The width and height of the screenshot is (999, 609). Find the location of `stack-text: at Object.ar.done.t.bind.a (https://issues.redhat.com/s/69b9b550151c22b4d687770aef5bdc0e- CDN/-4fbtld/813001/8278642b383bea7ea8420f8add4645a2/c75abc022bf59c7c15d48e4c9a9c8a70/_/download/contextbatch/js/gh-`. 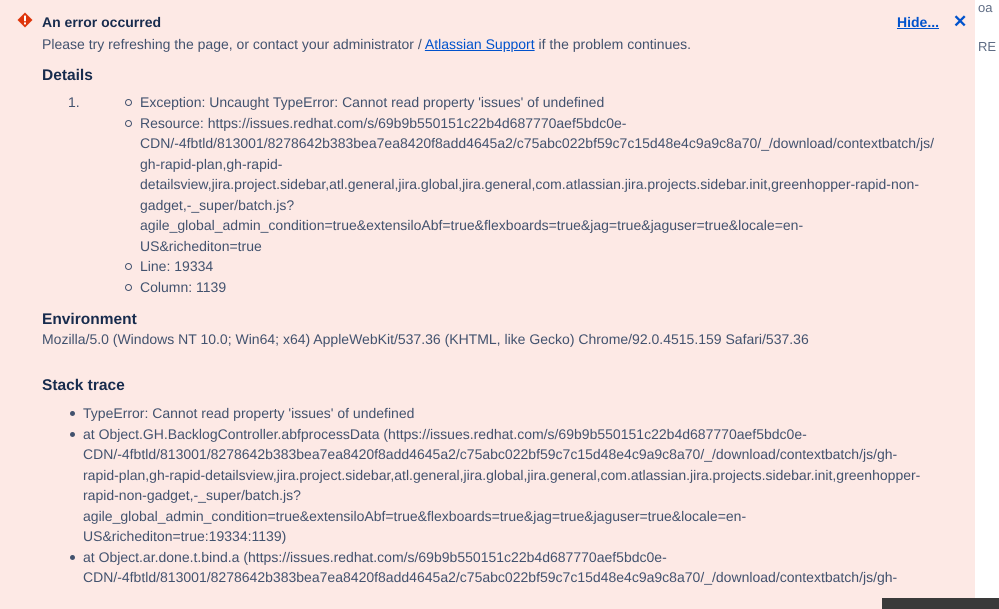

stack-text: at Object.ar.done.t.bind.a (https://issues.redhat.com/s/69b9b550151c22b4d687770aef5bdc0e- CDN/-4fbtld/813001/8278642b383bea7ea8420f8add4645a2/c75abc022bf59c7c15d48e4c9a9c8a70/_/download/contextbatch/js/gh- is located at coordinates (490, 567).